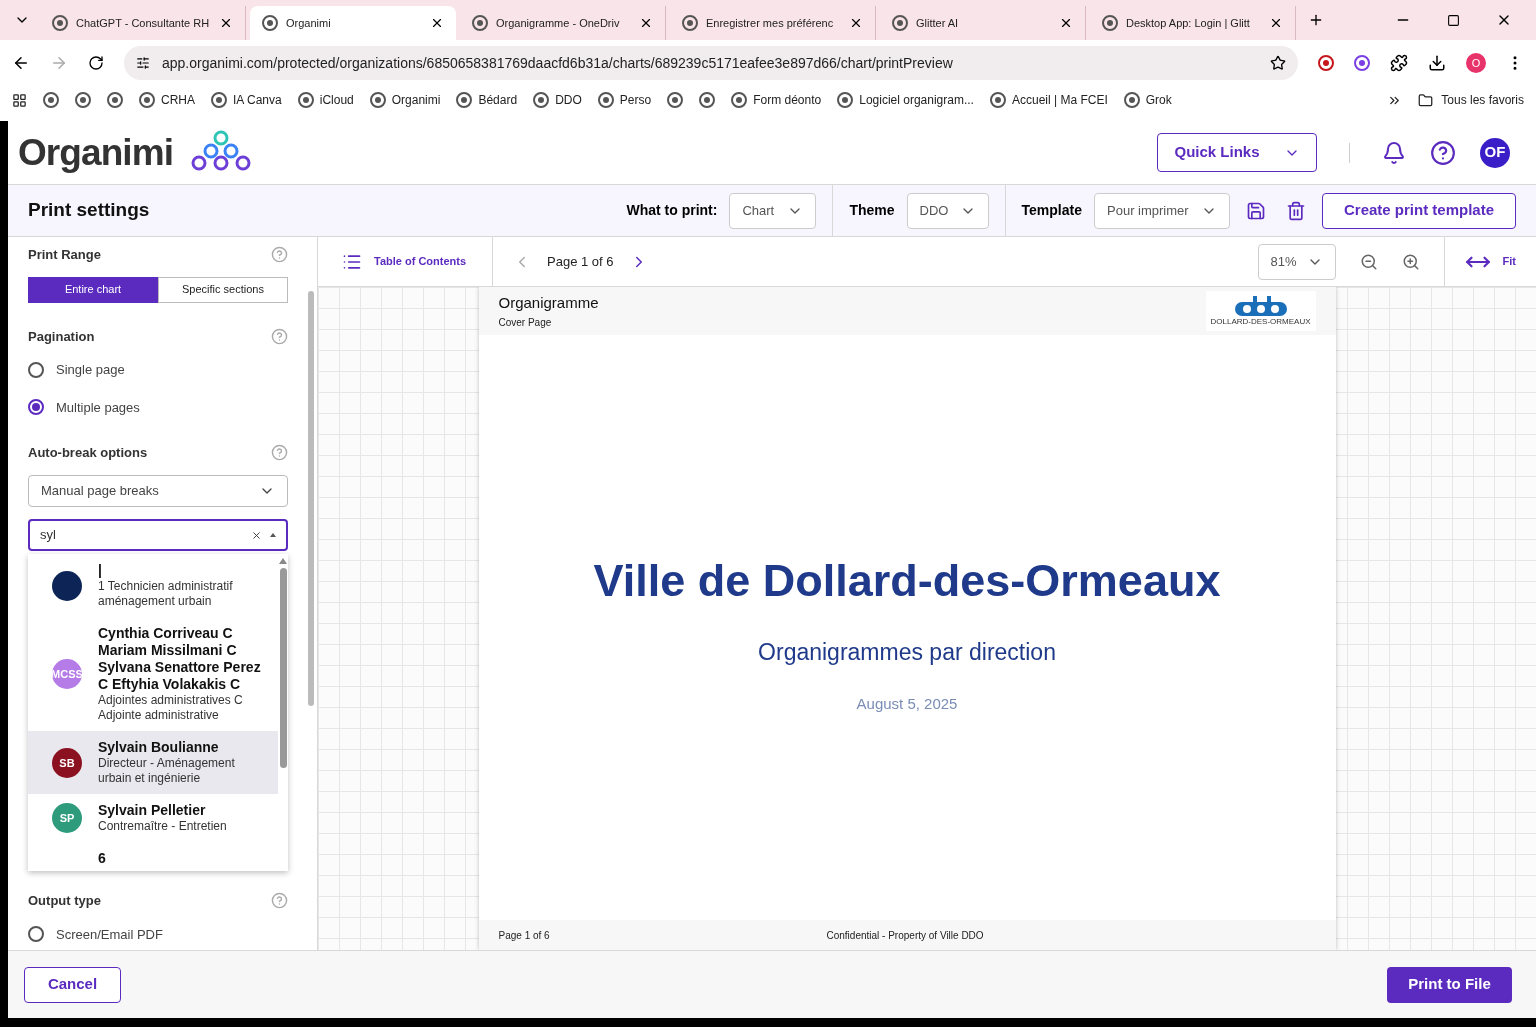 The width and height of the screenshot is (1536, 1027). Describe the element at coordinates (672, 210) in the screenshot. I see `field-label: What to print:` at that location.